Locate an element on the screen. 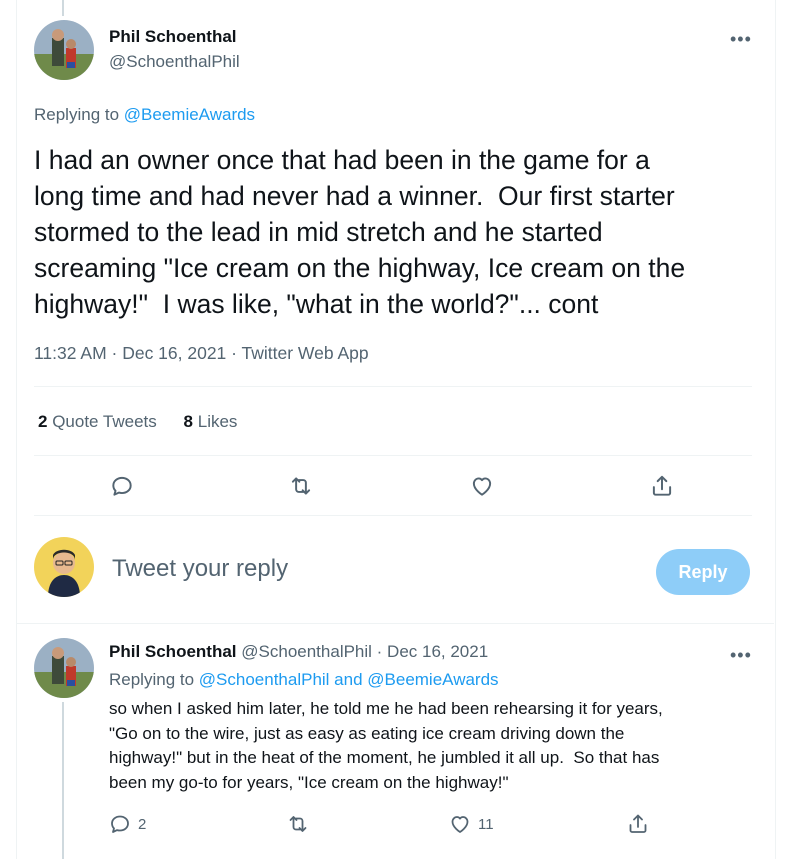  reply-author-avatar is located at coordinates (64, 668).